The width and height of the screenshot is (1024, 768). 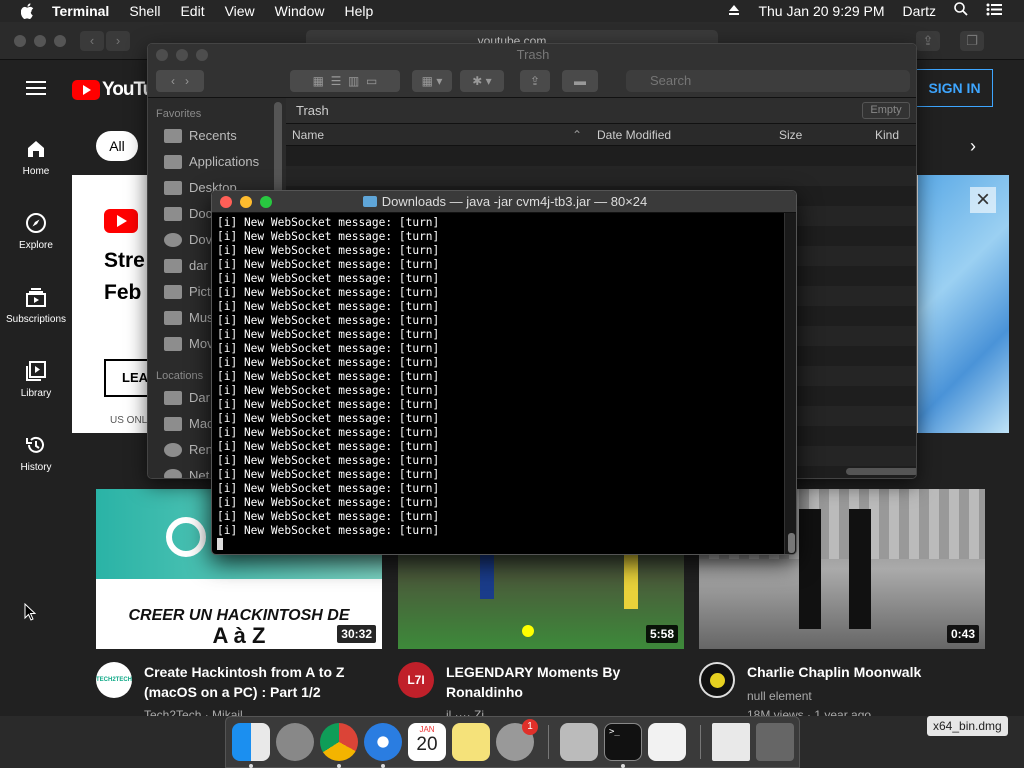 What do you see at coordinates (768, 81) in the screenshot?
I see `finder-search-input` at bounding box center [768, 81].